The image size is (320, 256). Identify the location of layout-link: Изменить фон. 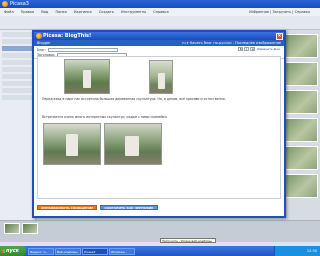
(268, 49).